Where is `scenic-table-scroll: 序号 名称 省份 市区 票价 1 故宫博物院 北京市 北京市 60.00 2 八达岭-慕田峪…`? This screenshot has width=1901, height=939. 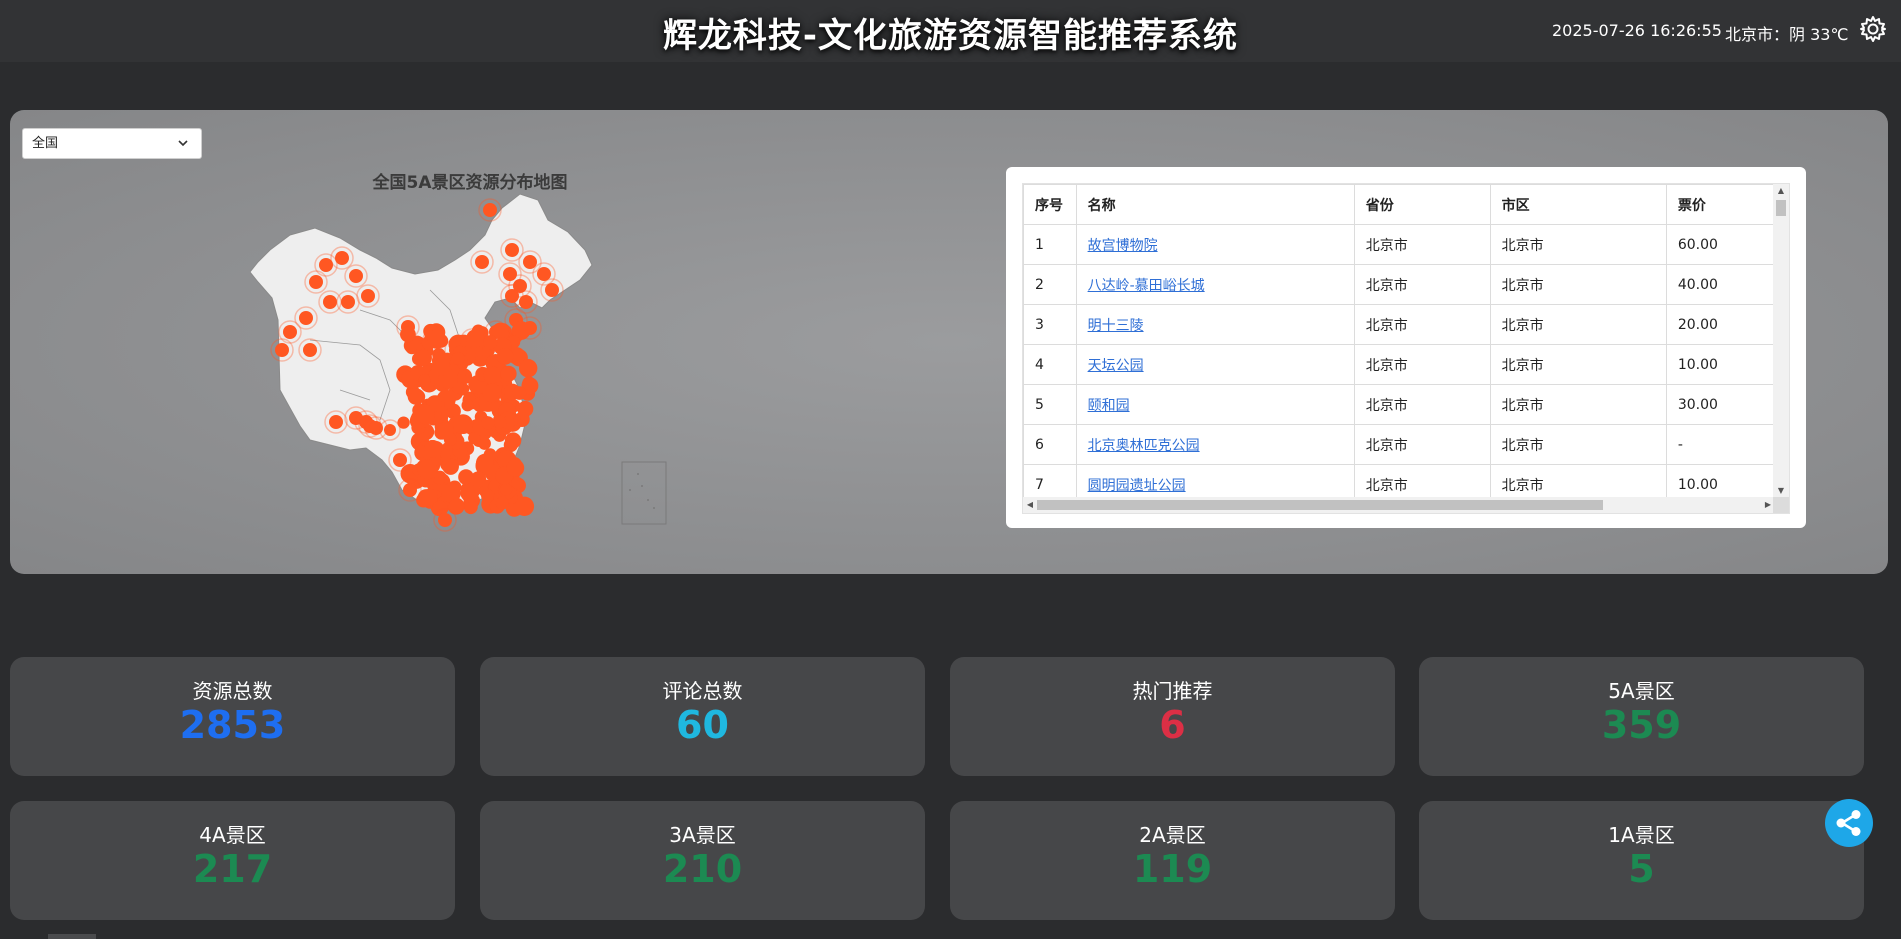 scenic-table-scroll: 序号 名称 省份 市区 票价 1 故宫博物院 北京市 北京市 60.00 2 八达岭-慕田峪… is located at coordinates (1406, 348).